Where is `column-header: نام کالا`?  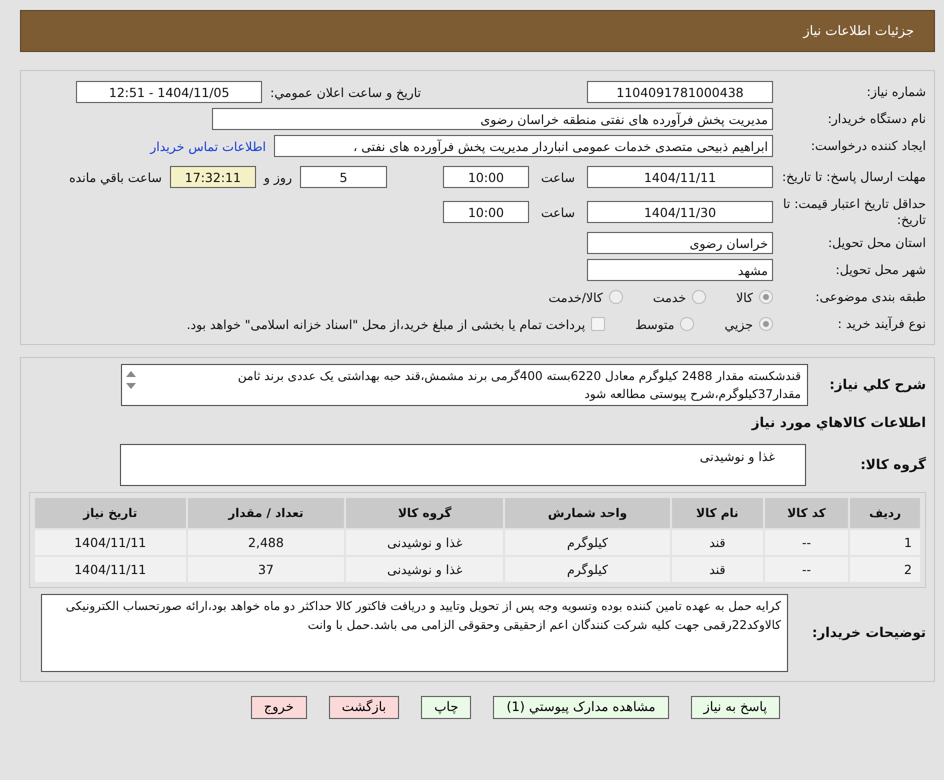
column-header: نام کالا is located at coordinates (717, 513).